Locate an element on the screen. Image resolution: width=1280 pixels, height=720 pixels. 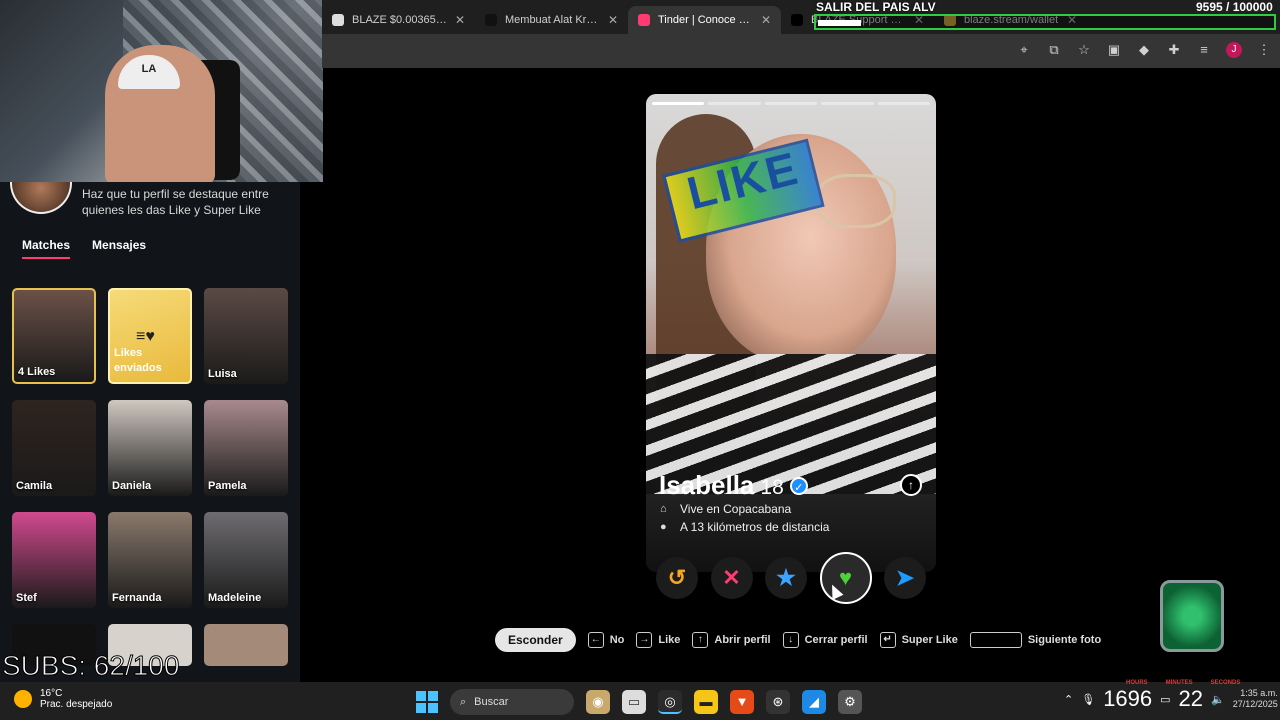
rewind-button: ↺ is located at coordinates (677, 578).